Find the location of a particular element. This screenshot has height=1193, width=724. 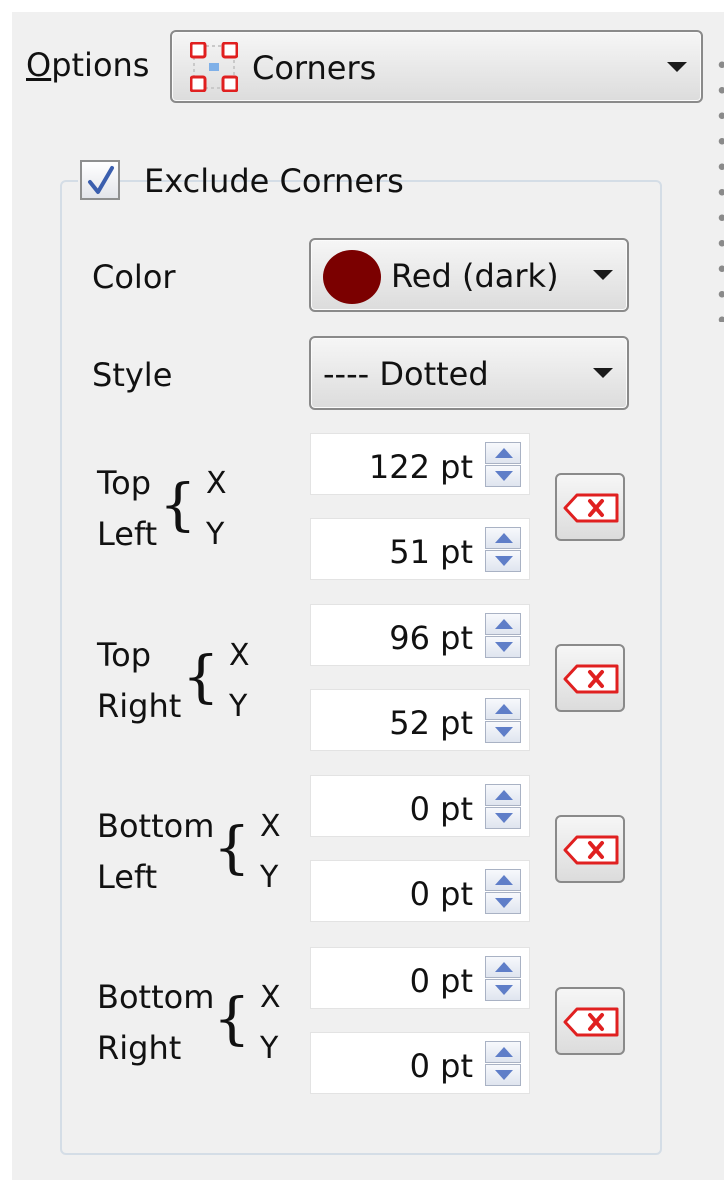

top-left-y-spinbox: 51 pt is located at coordinates (420, 549).